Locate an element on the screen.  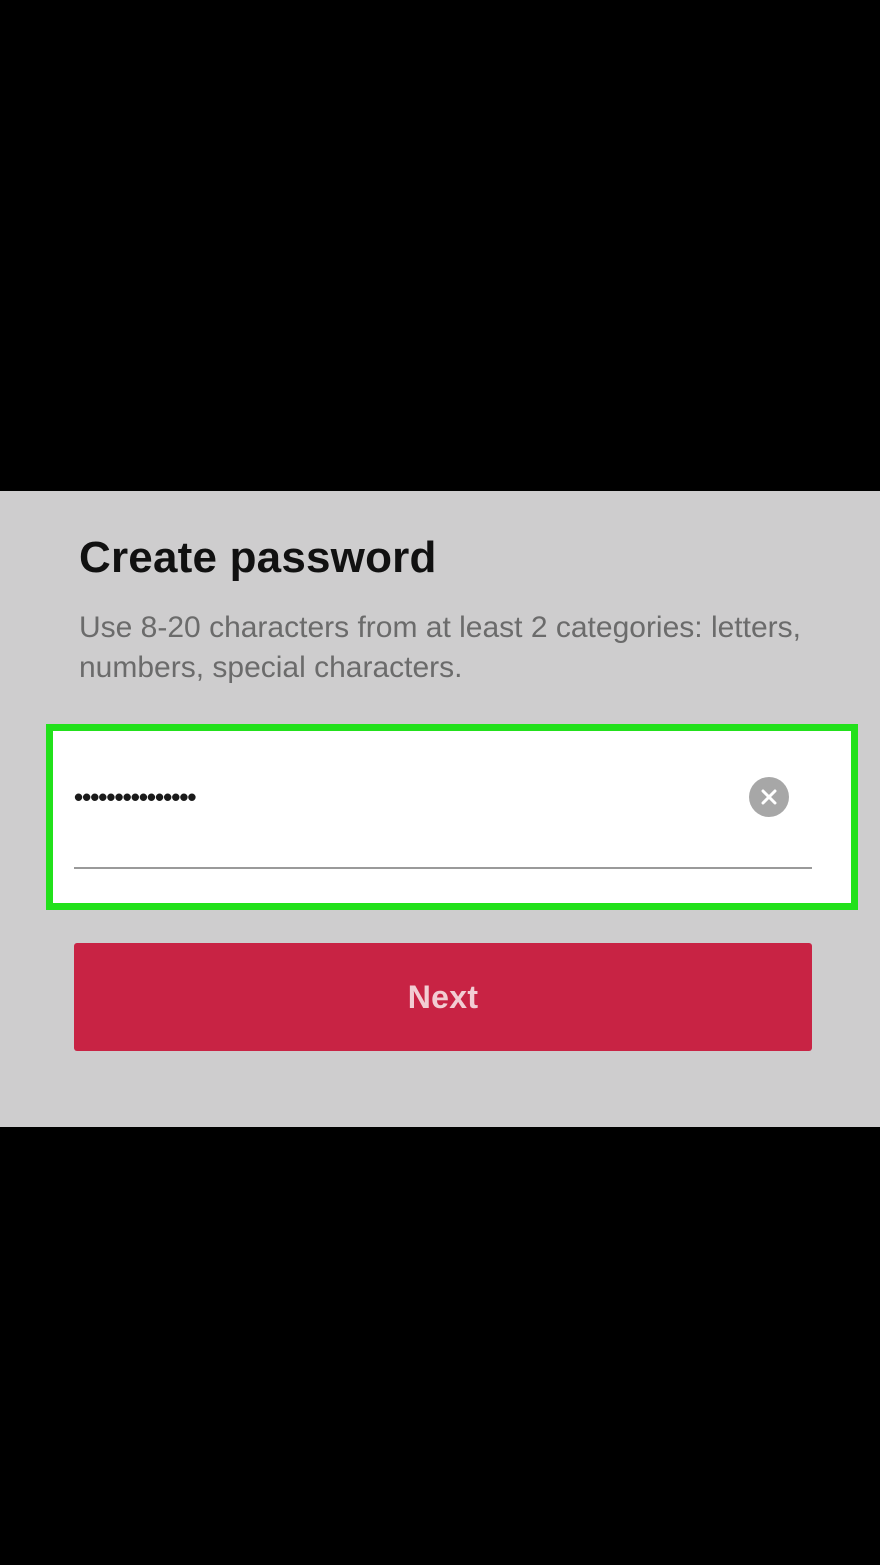
clear-password-button is located at coordinates (769, 797).